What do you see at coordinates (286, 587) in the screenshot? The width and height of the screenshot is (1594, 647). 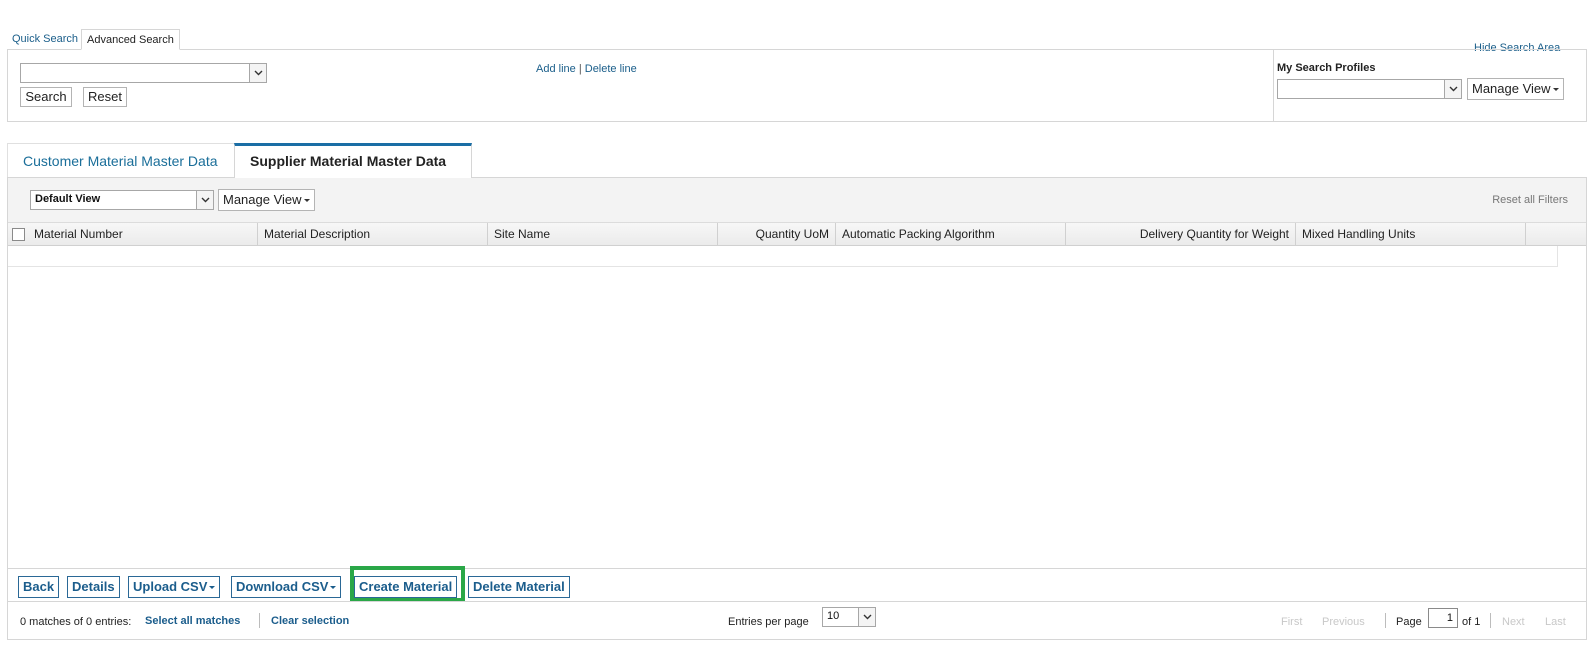 I see `download-csv-button: Download CSV` at bounding box center [286, 587].